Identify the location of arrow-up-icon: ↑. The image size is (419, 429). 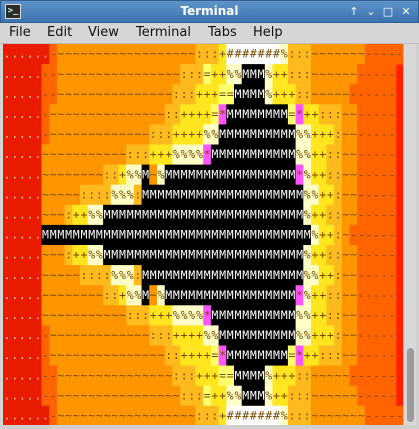
(354, 12).